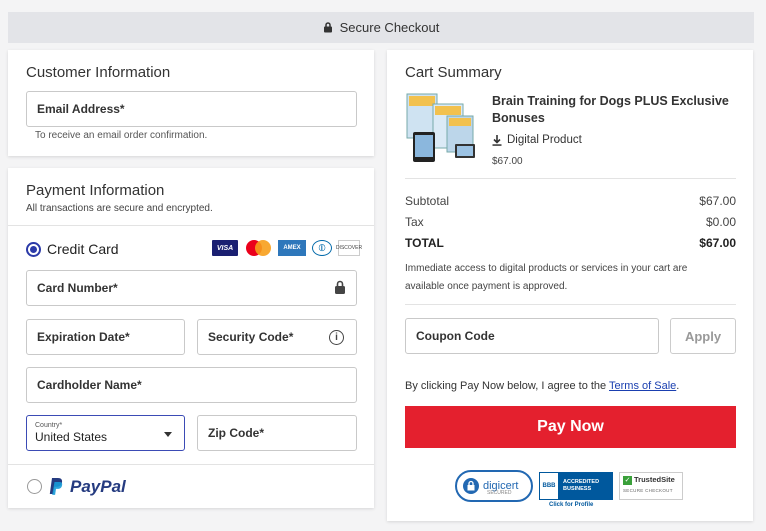 The image size is (766, 531). What do you see at coordinates (349, 248) in the screenshot?
I see `discover-icon: DISCOVER` at bounding box center [349, 248].